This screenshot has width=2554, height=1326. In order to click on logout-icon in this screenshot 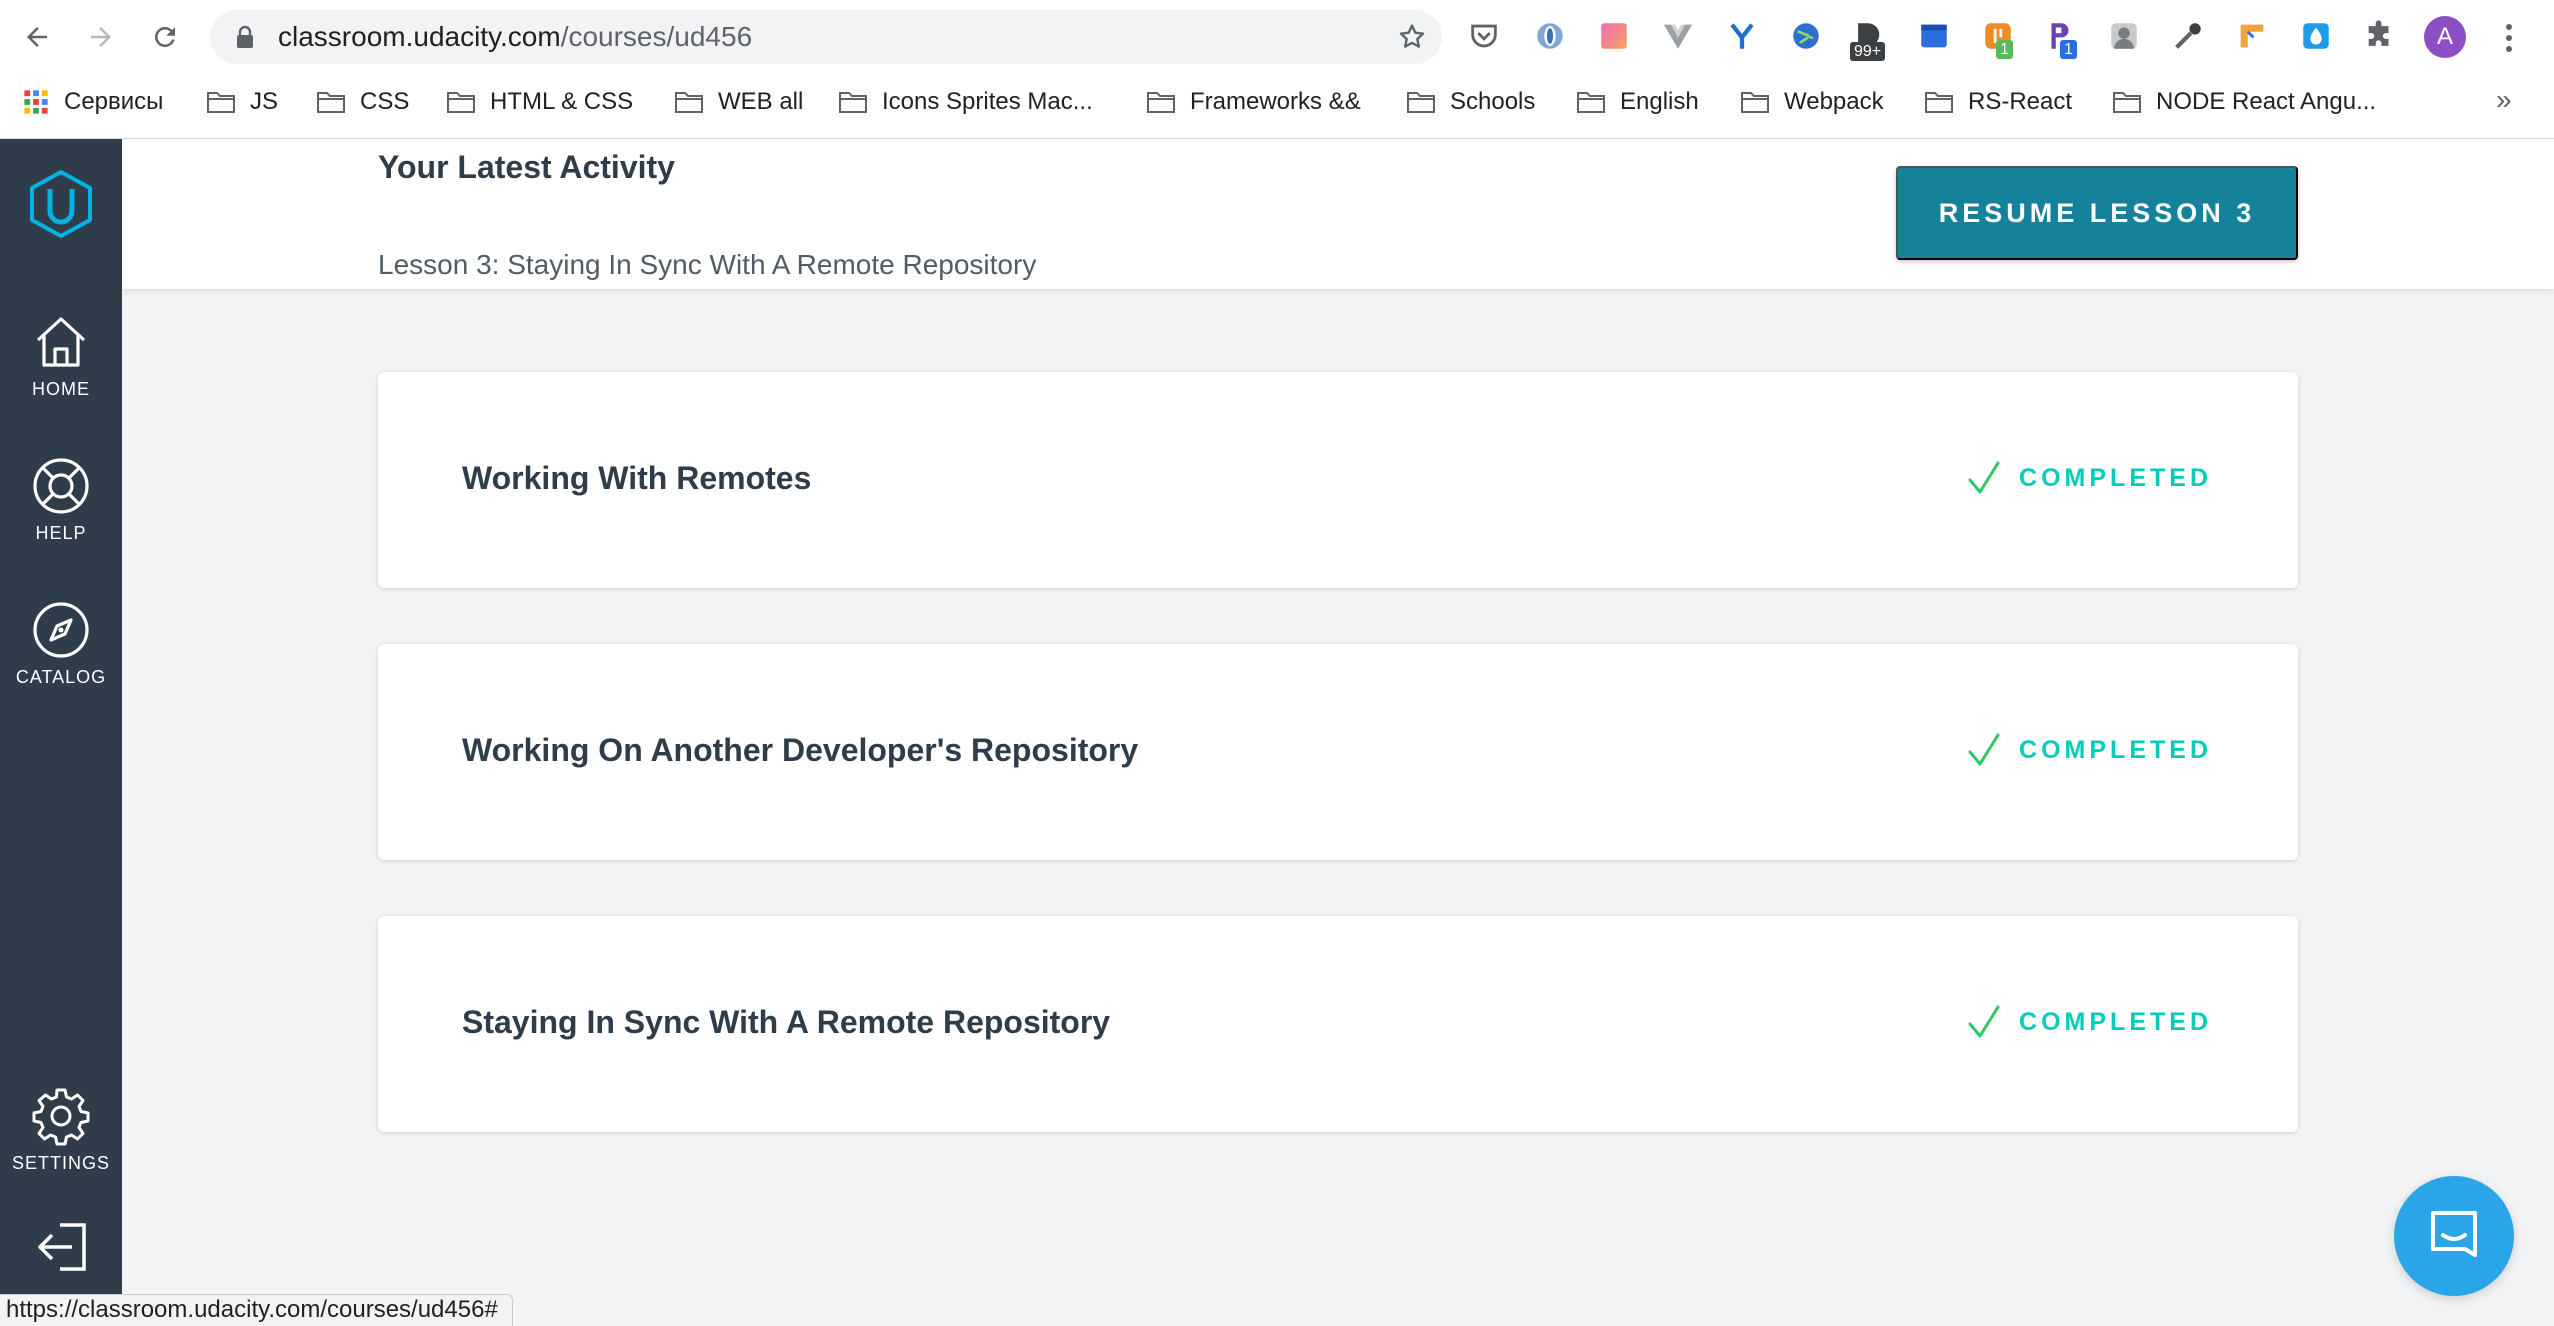, I will do `click(62, 1247)`.